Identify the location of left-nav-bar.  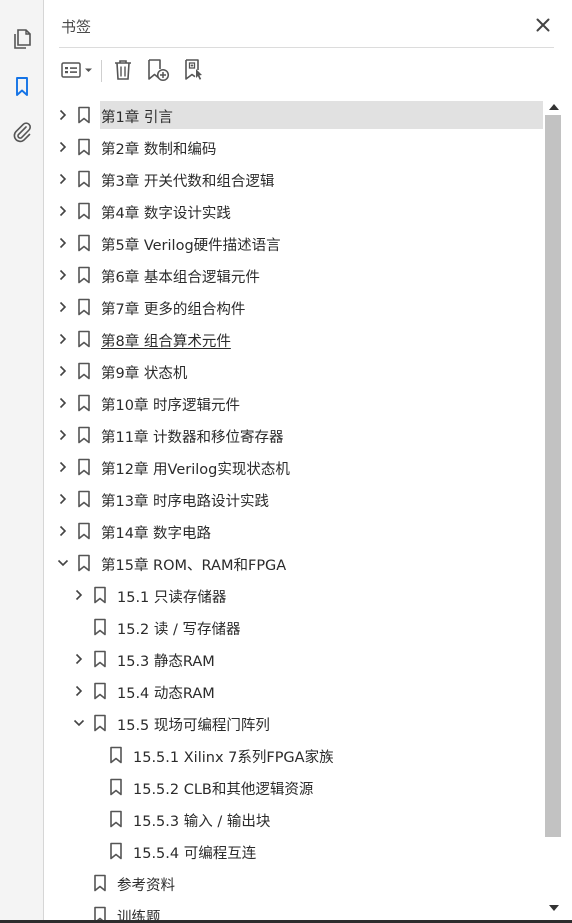
(22, 461).